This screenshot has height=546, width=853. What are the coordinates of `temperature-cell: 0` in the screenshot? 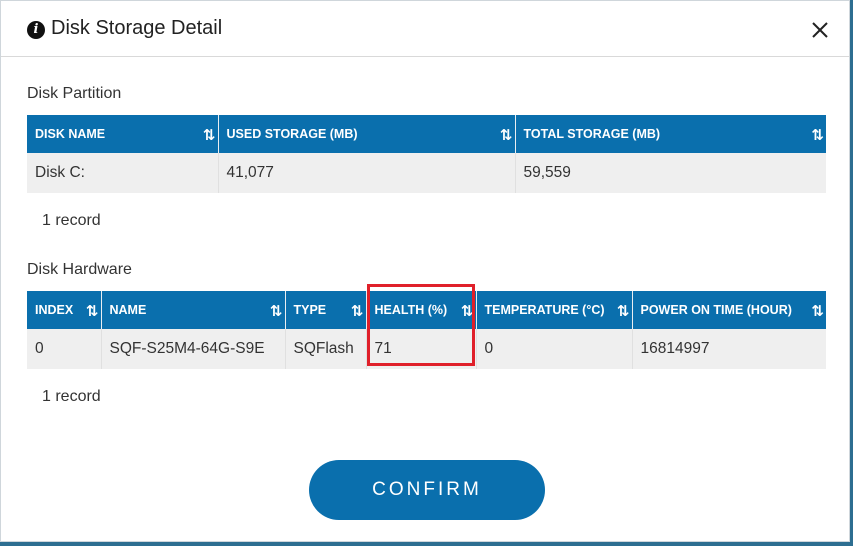 It's located at (554, 349).